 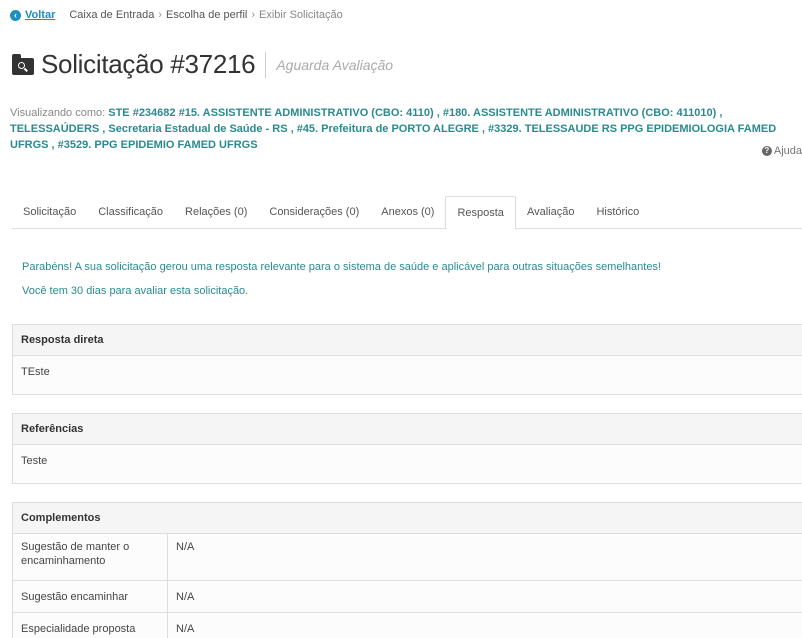 I want to click on tab-classificacao: Classificação, so click(x=130, y=212).